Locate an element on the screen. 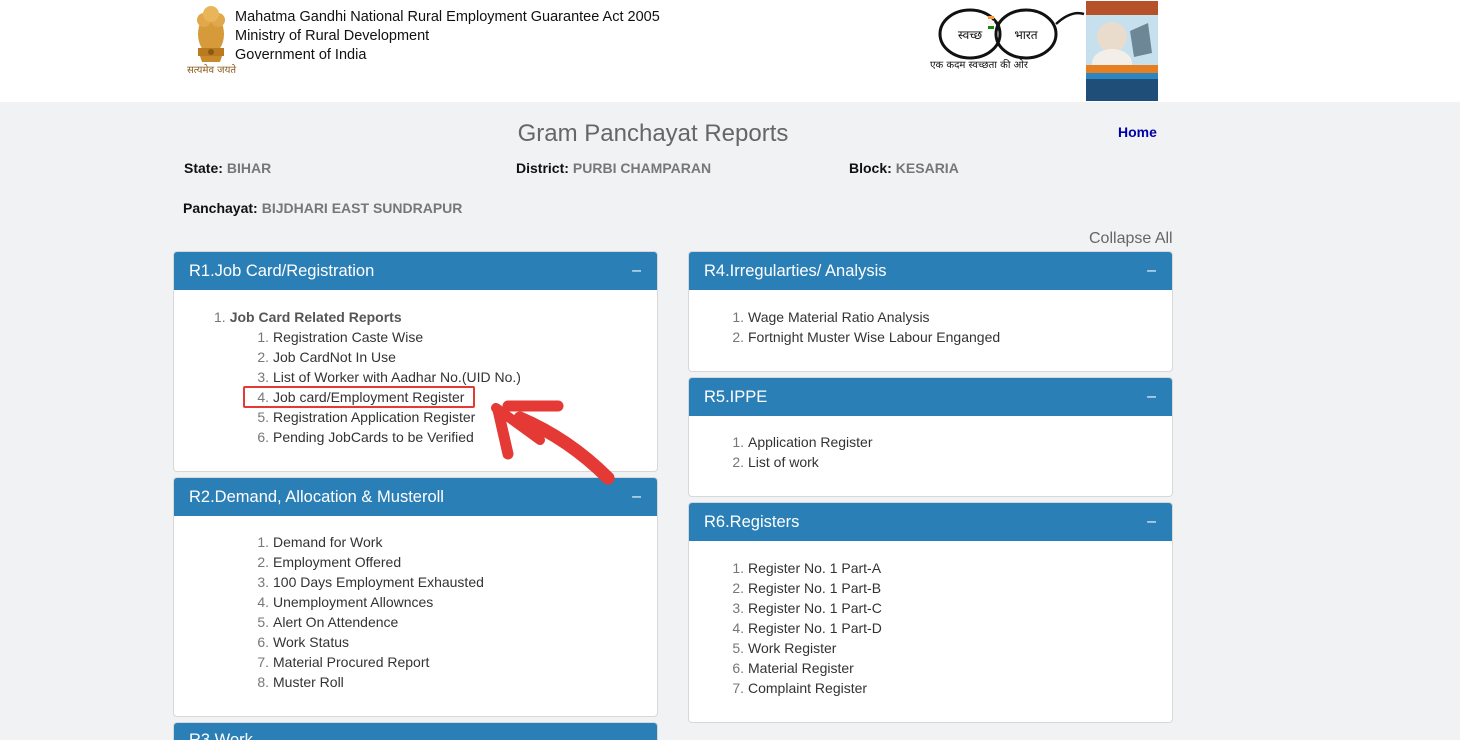 The width and height of the screenshot is (1460, 740). panchayat-value: BIJDHARI EAST SUNDRAPUR is located at coordinates (362, 208).